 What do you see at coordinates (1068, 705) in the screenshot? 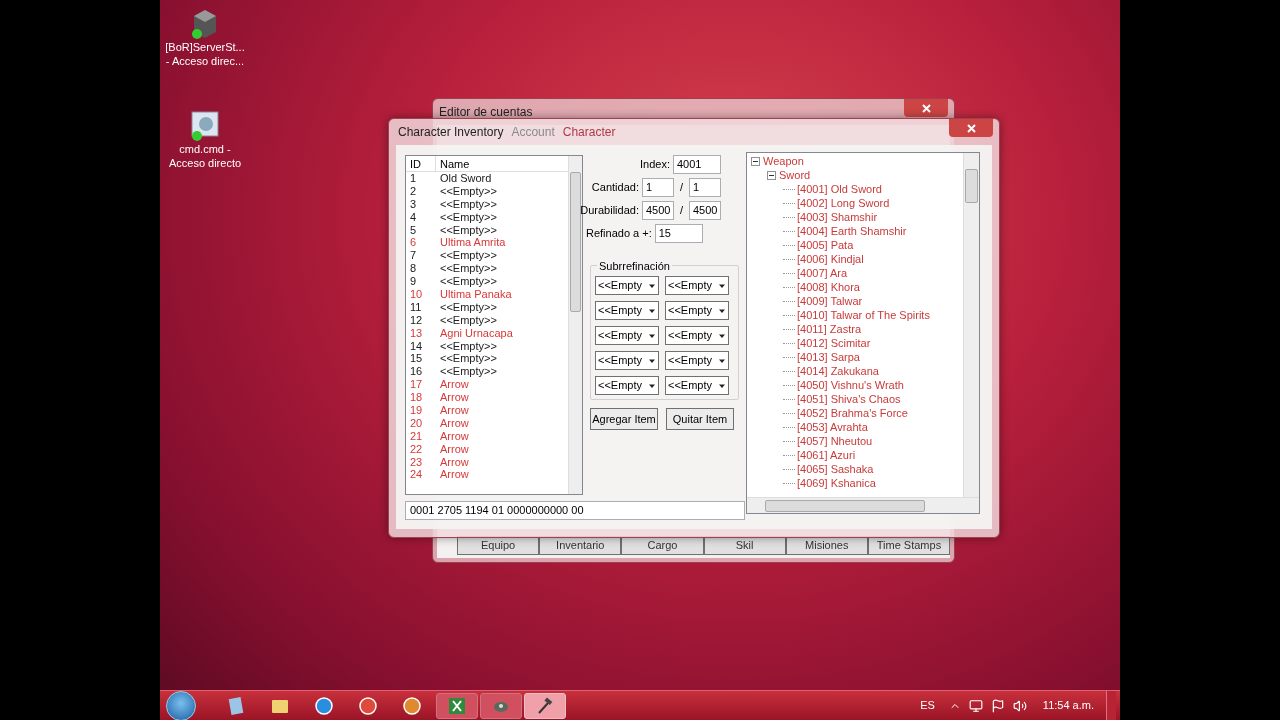
I see `clock: 11:54 a.m.` at bounding box center [1068, 705].